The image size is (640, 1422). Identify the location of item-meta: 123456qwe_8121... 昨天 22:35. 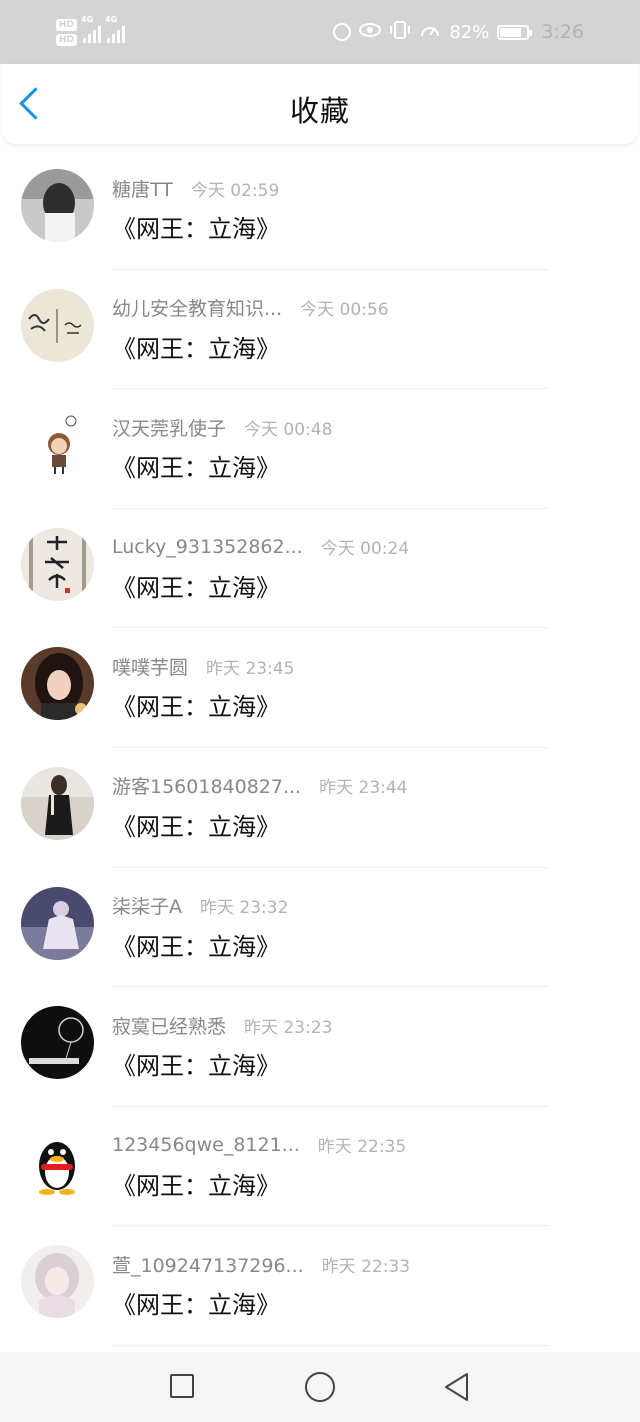
(259, 1145).